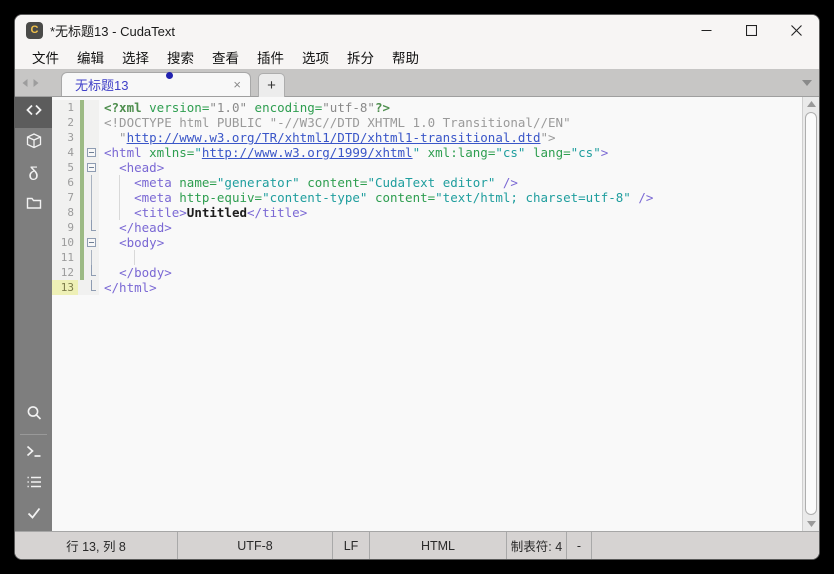 This screenshot has width=834, height=574. I want to click on tab-scroll-left-icon, so click(25, 83).